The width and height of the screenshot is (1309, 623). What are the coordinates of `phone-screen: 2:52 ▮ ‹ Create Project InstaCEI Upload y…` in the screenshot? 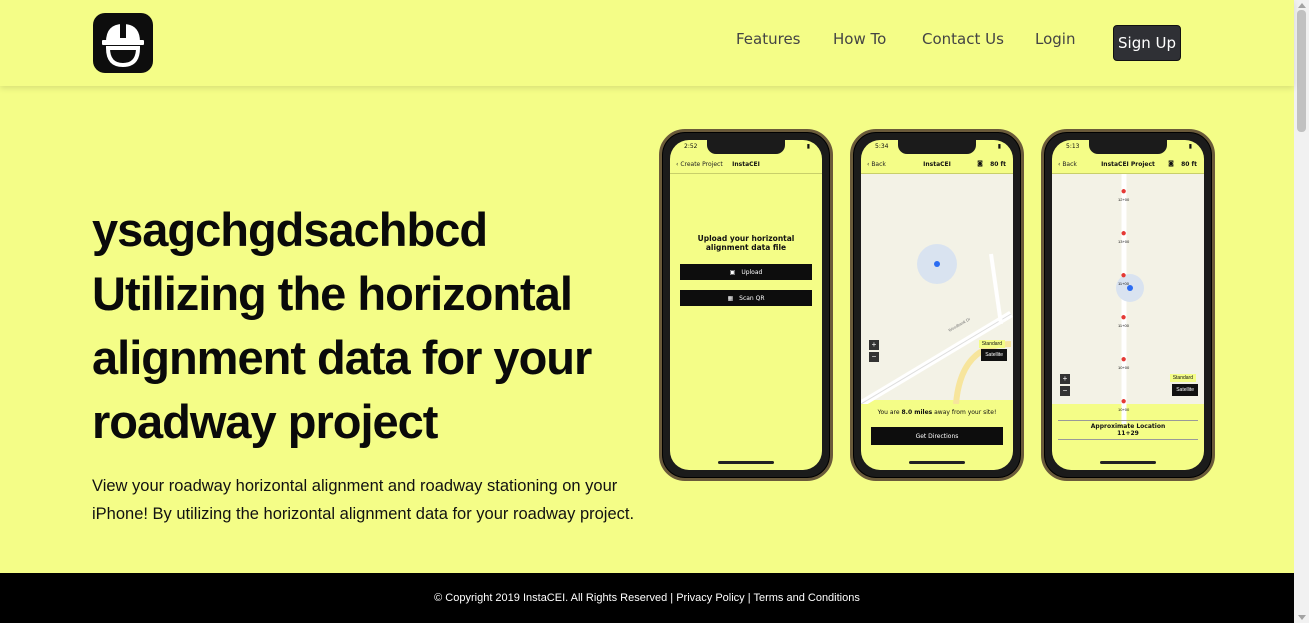 It's located at (746, 305).